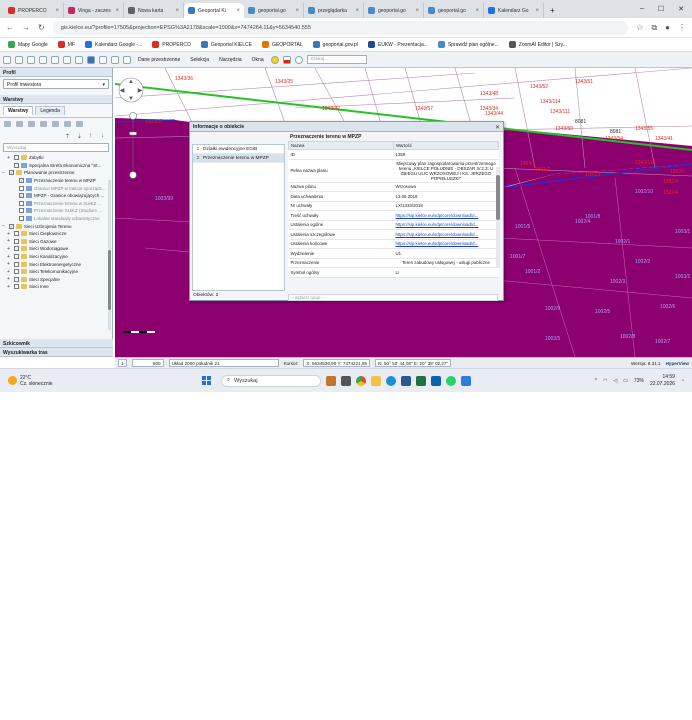 The height and width of the screenshot is (720, 692). What do you see at coordinates (615, 381) in the screenshot?
I see `volume-icon: ◁` at bounding box center [615, 381].